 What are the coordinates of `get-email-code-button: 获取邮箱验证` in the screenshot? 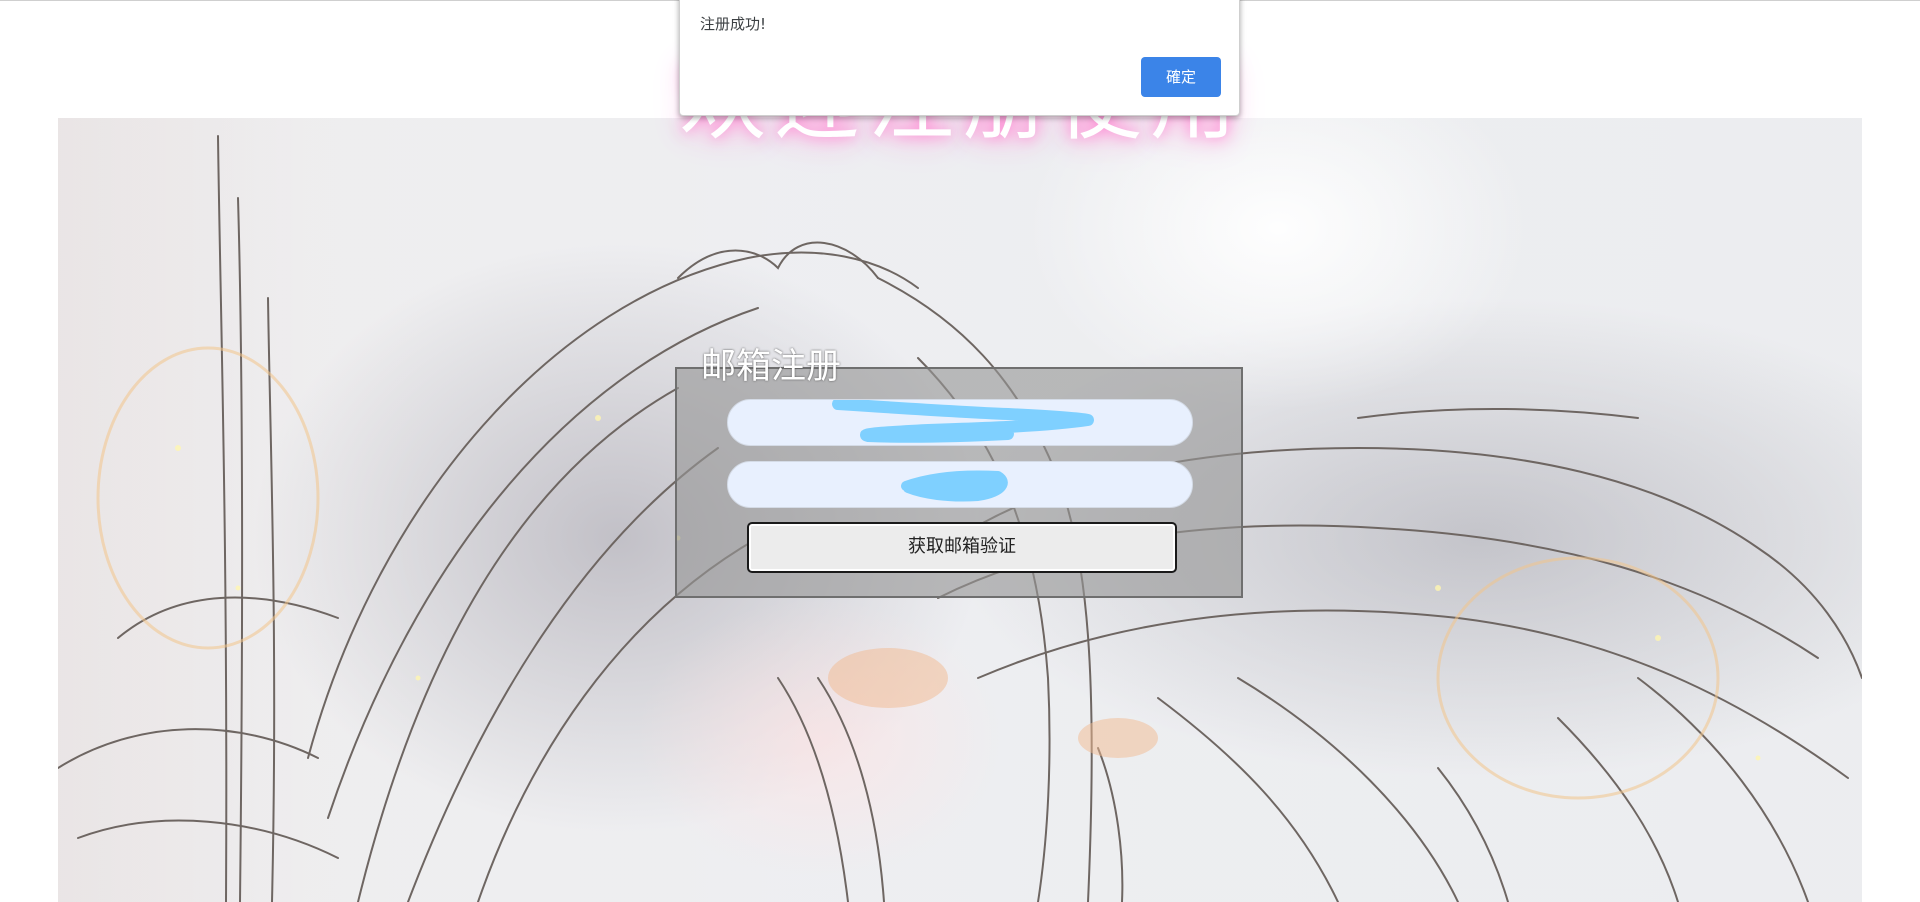 It's located at (962, 547).